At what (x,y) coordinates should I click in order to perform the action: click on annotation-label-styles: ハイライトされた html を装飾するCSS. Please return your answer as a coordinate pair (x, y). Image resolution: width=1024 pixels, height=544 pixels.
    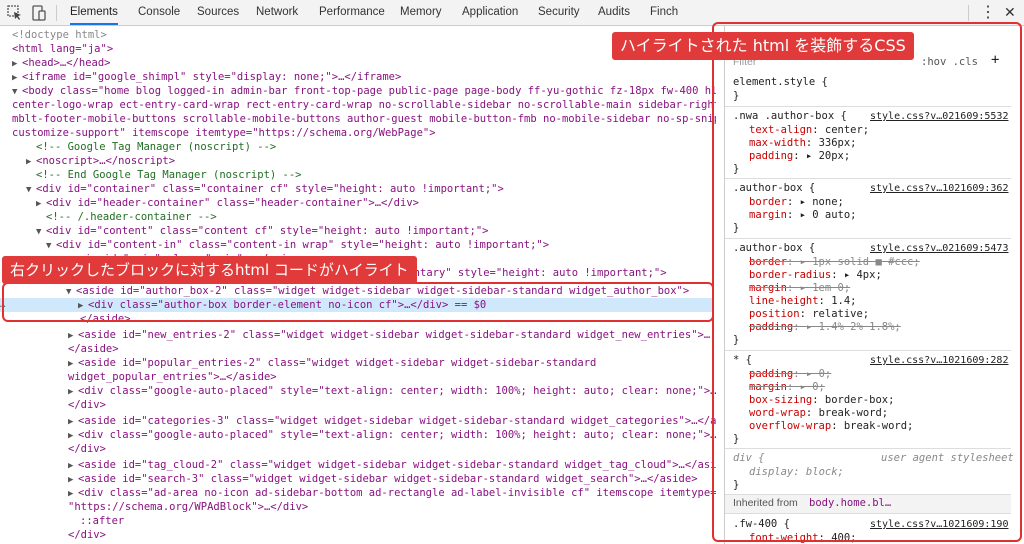
    Looking at the image, I should click on (763, 46).